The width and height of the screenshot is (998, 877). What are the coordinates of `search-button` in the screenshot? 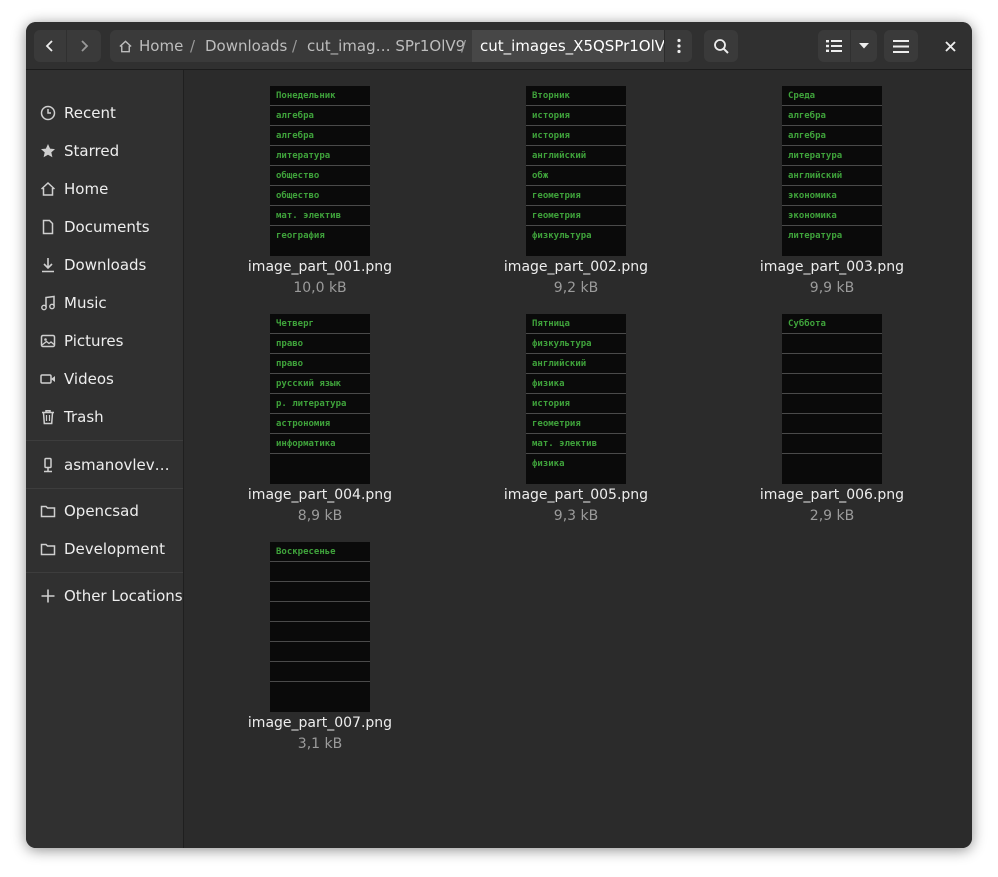 It's located at (721, 46).